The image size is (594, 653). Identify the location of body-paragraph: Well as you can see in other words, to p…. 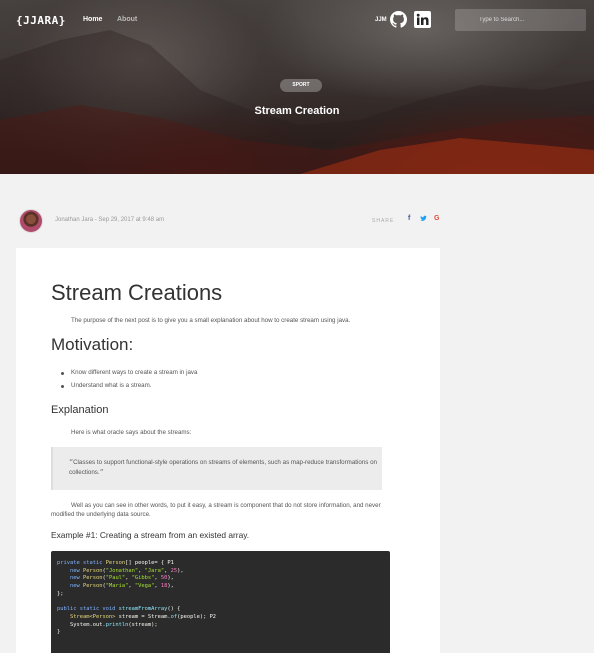
(216, 510).